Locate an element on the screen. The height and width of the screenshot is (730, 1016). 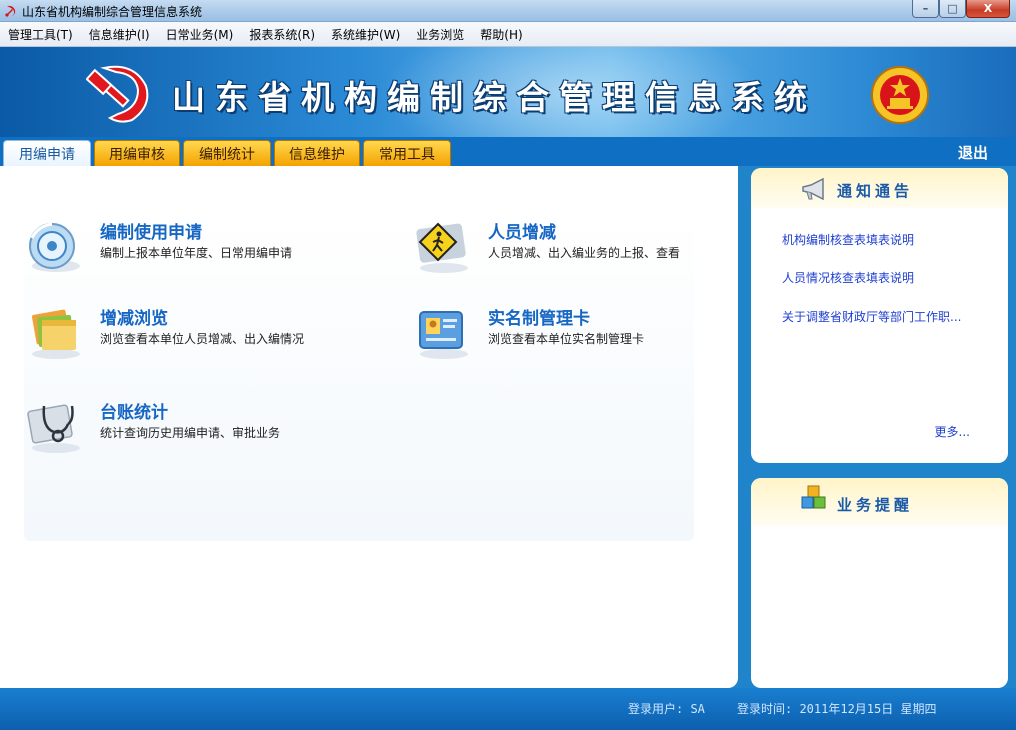
header-banner: 山东省机构编制综合管理信息系统 is located at coordinates (508, 92).